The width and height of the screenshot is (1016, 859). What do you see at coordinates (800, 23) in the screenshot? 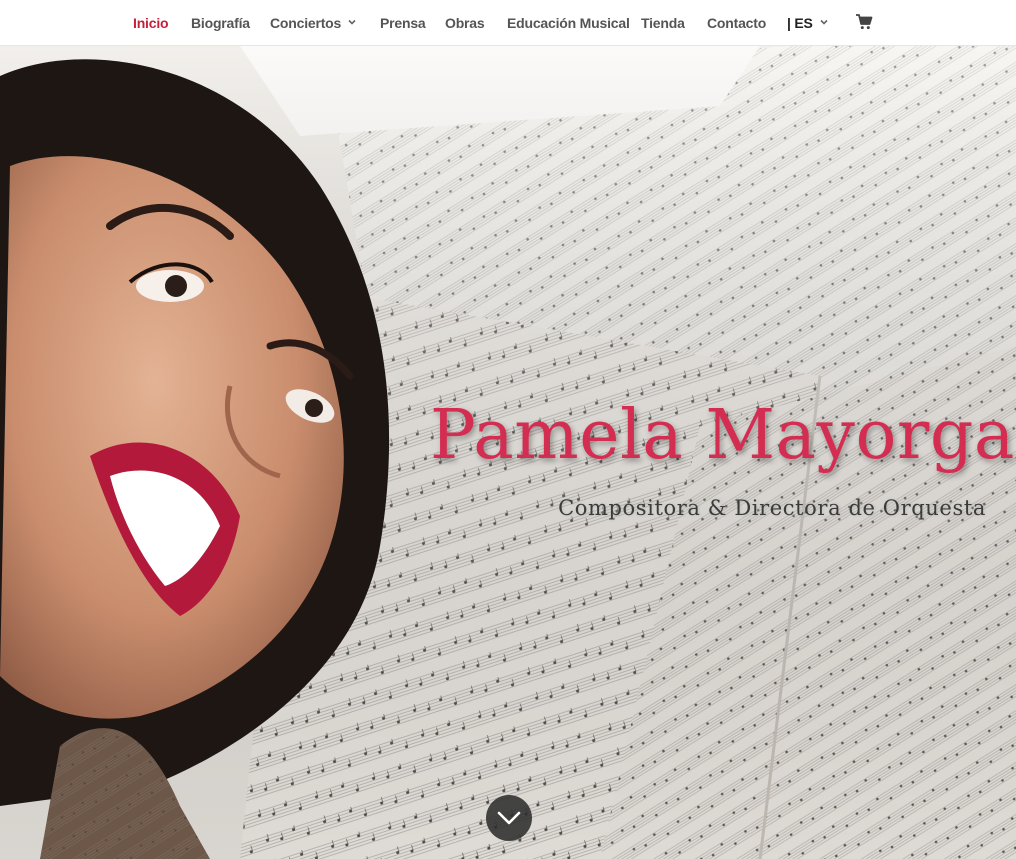
I see `language-label: | ES` at bounding box center [800, 23].